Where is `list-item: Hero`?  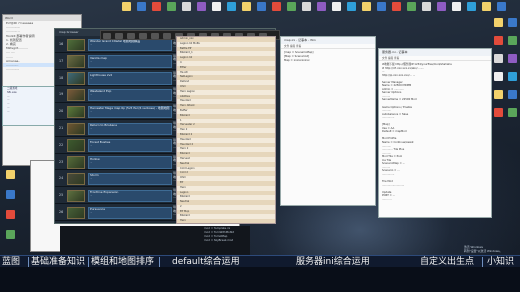
list-item: Hero is located at coordinates (226, 221).